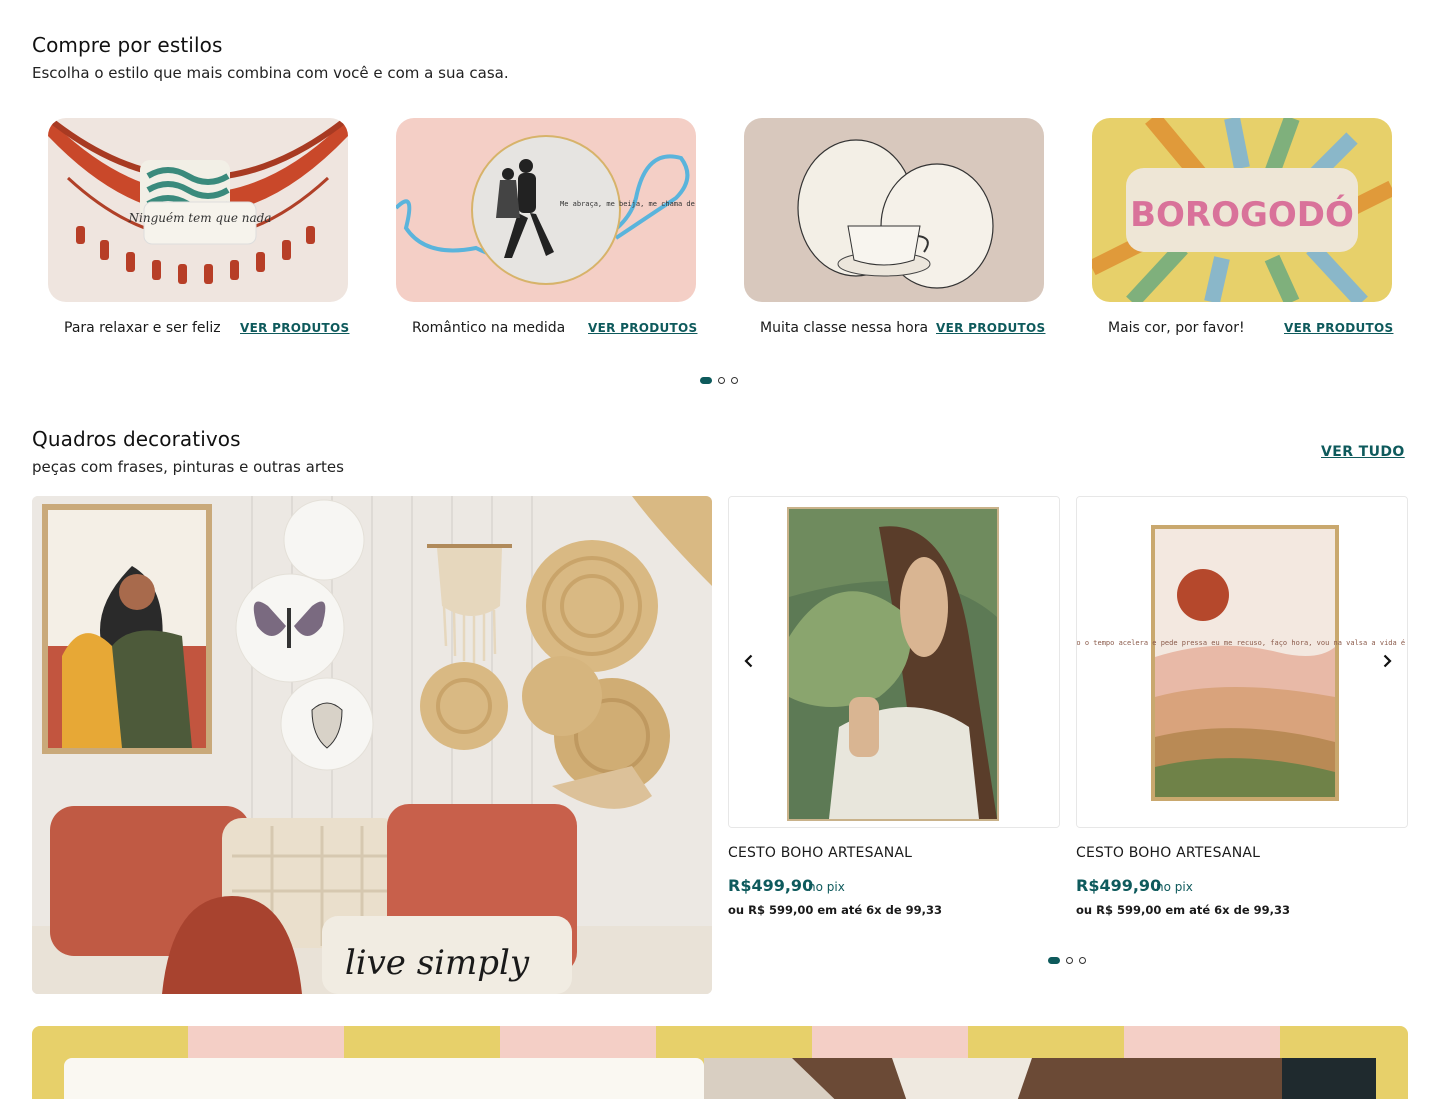 This screenshot has width=1440, height=1099. I want to click on style-label-colorful: Mais cor, por favor!, so click(1176, 328).